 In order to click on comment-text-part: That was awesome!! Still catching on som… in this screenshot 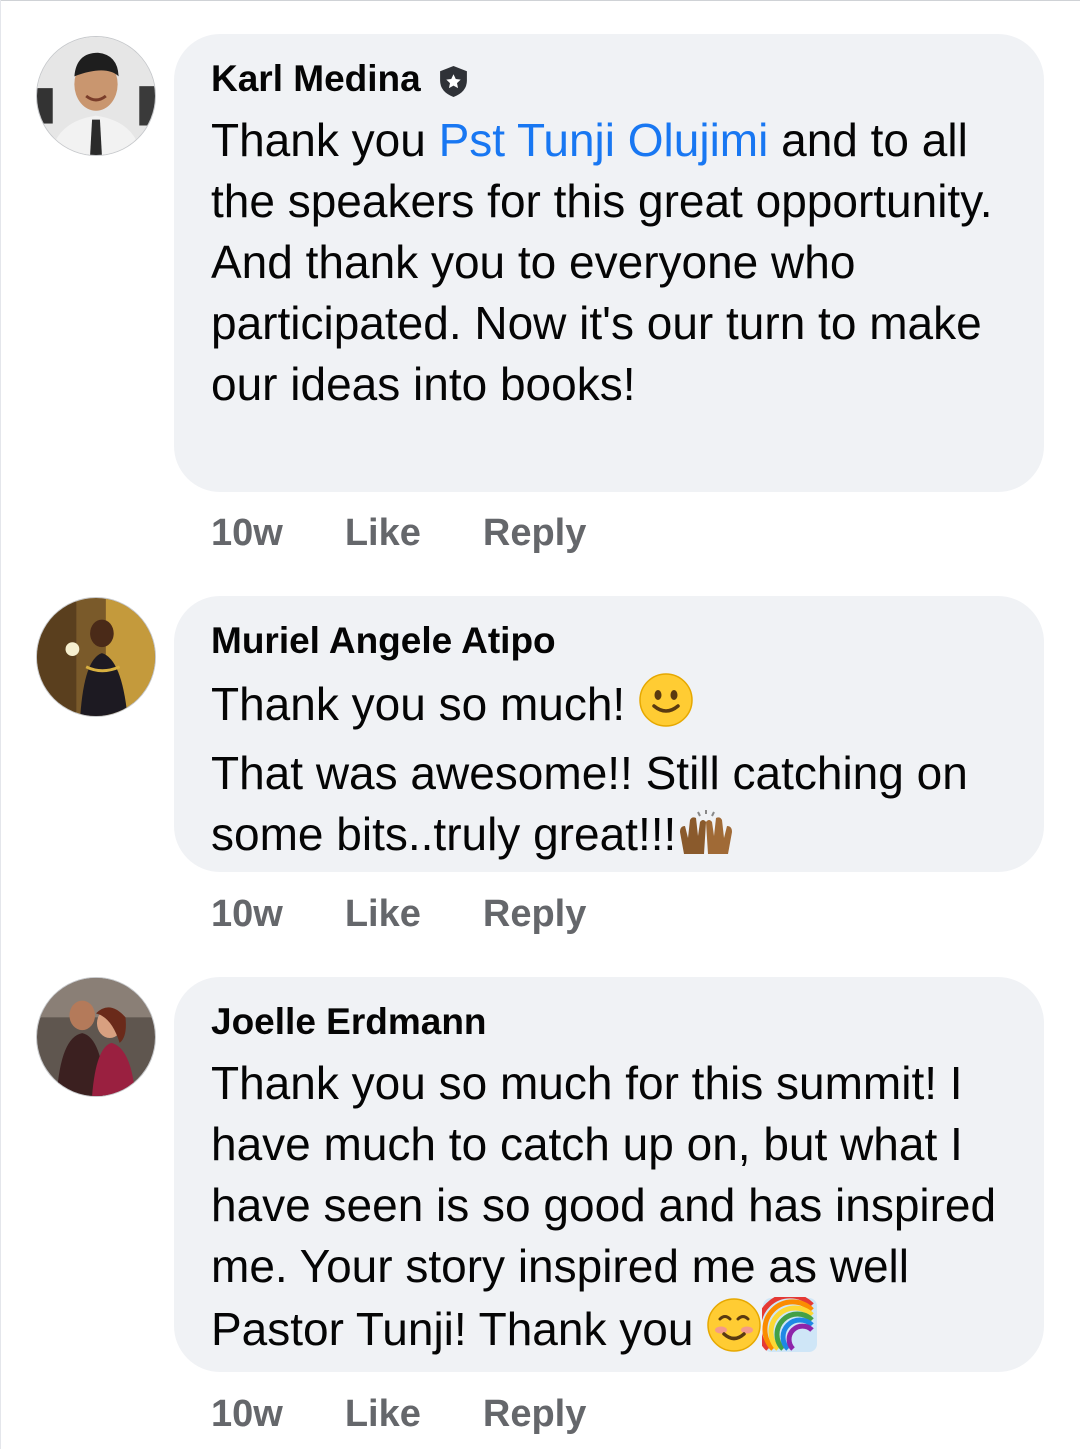, I will do `click(596, 803)`.